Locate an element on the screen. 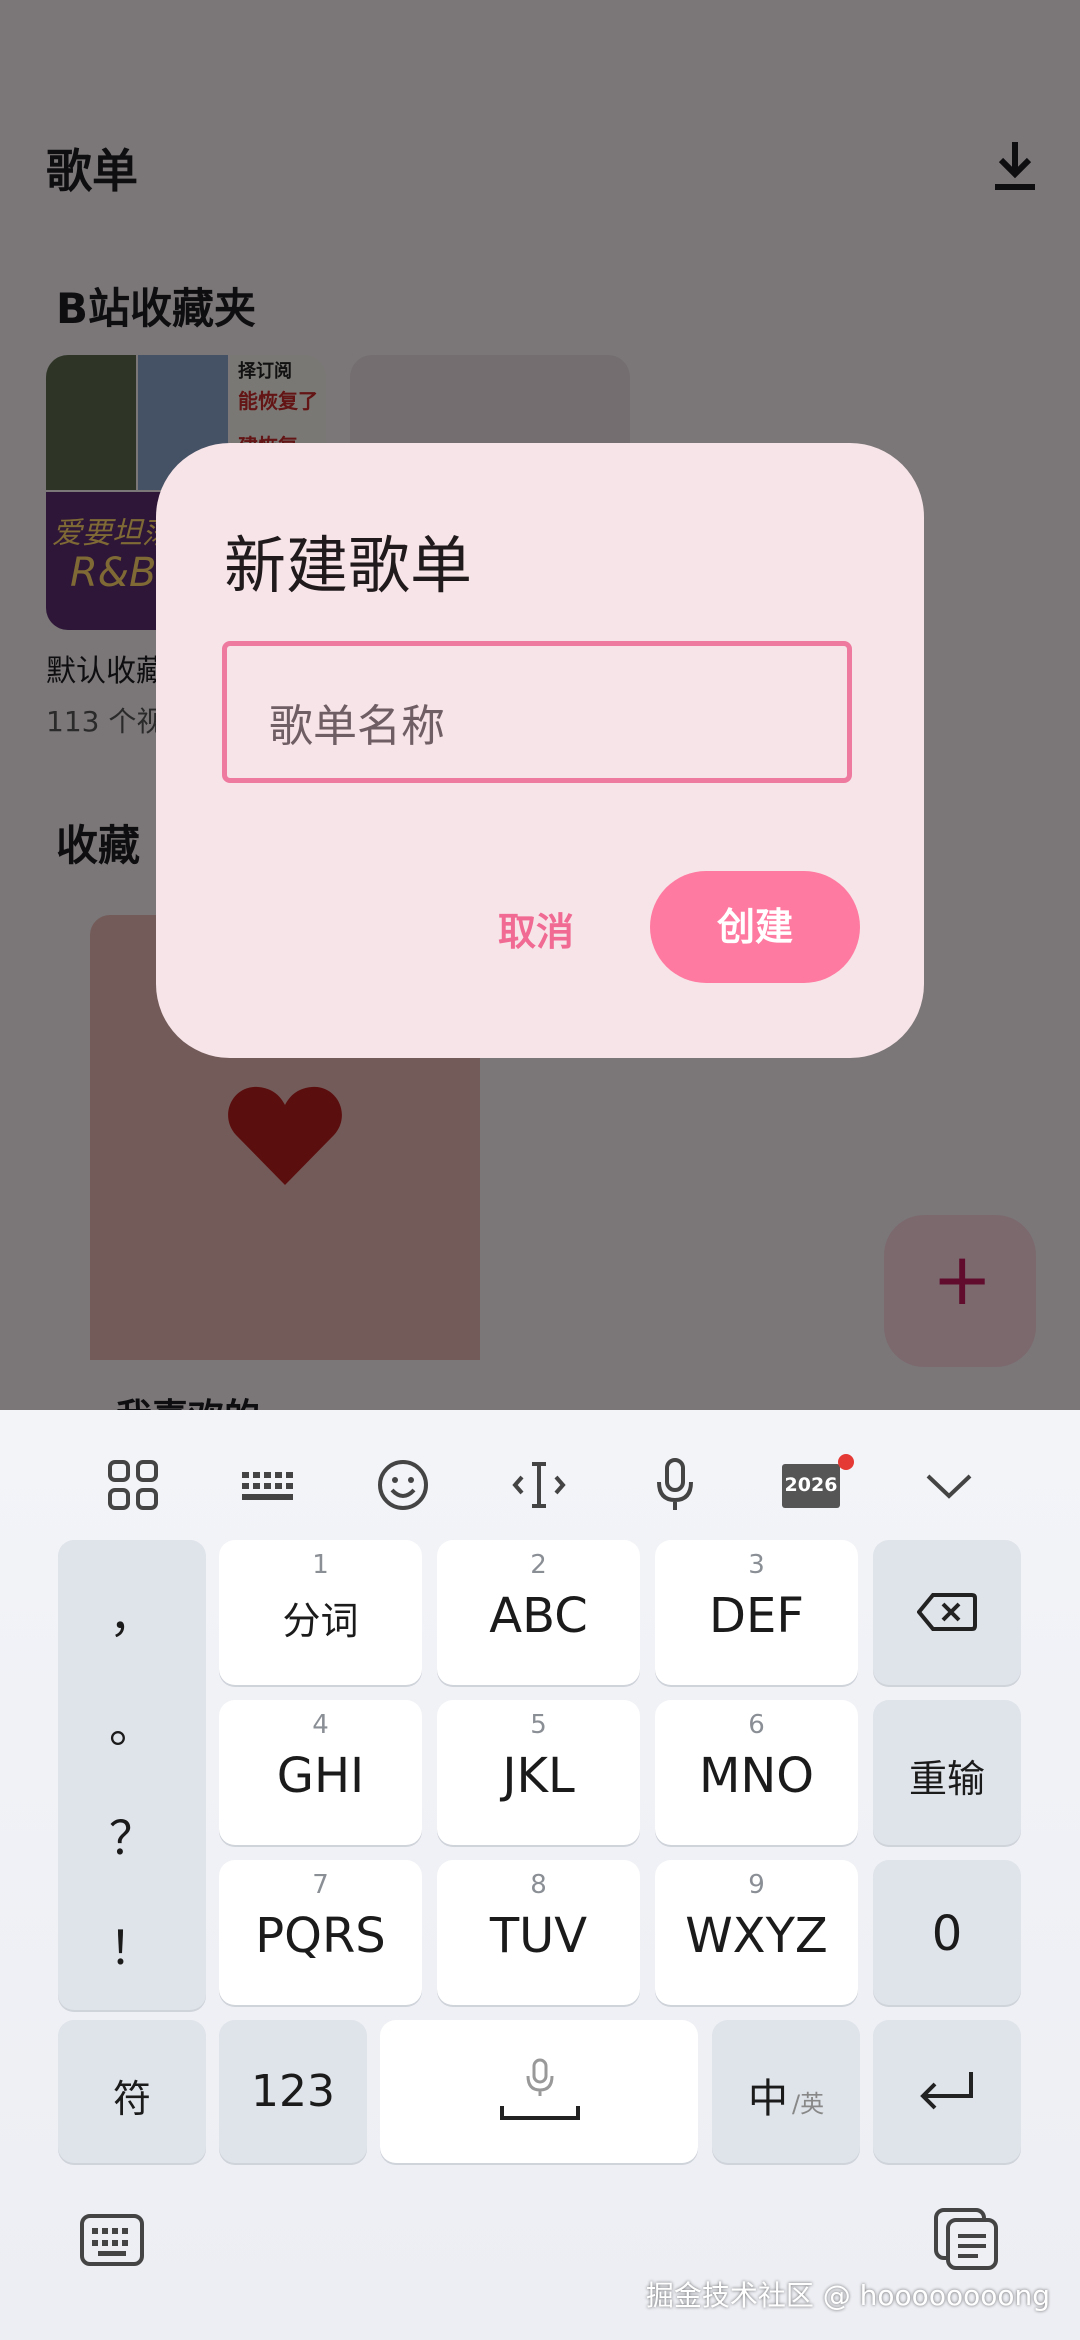  collapse-chevron-icon is located at coordinates (949, 1485).